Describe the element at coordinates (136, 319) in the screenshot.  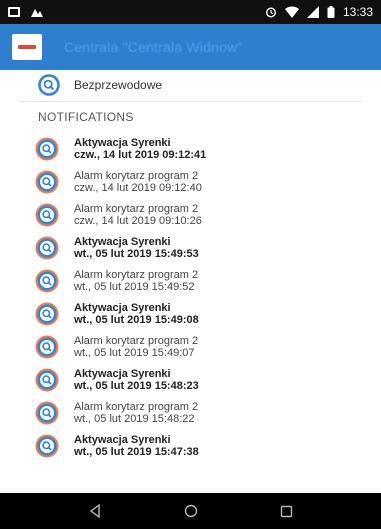
I see `notification-date: wt., 05 lut 2019 15:49:08` at that location.